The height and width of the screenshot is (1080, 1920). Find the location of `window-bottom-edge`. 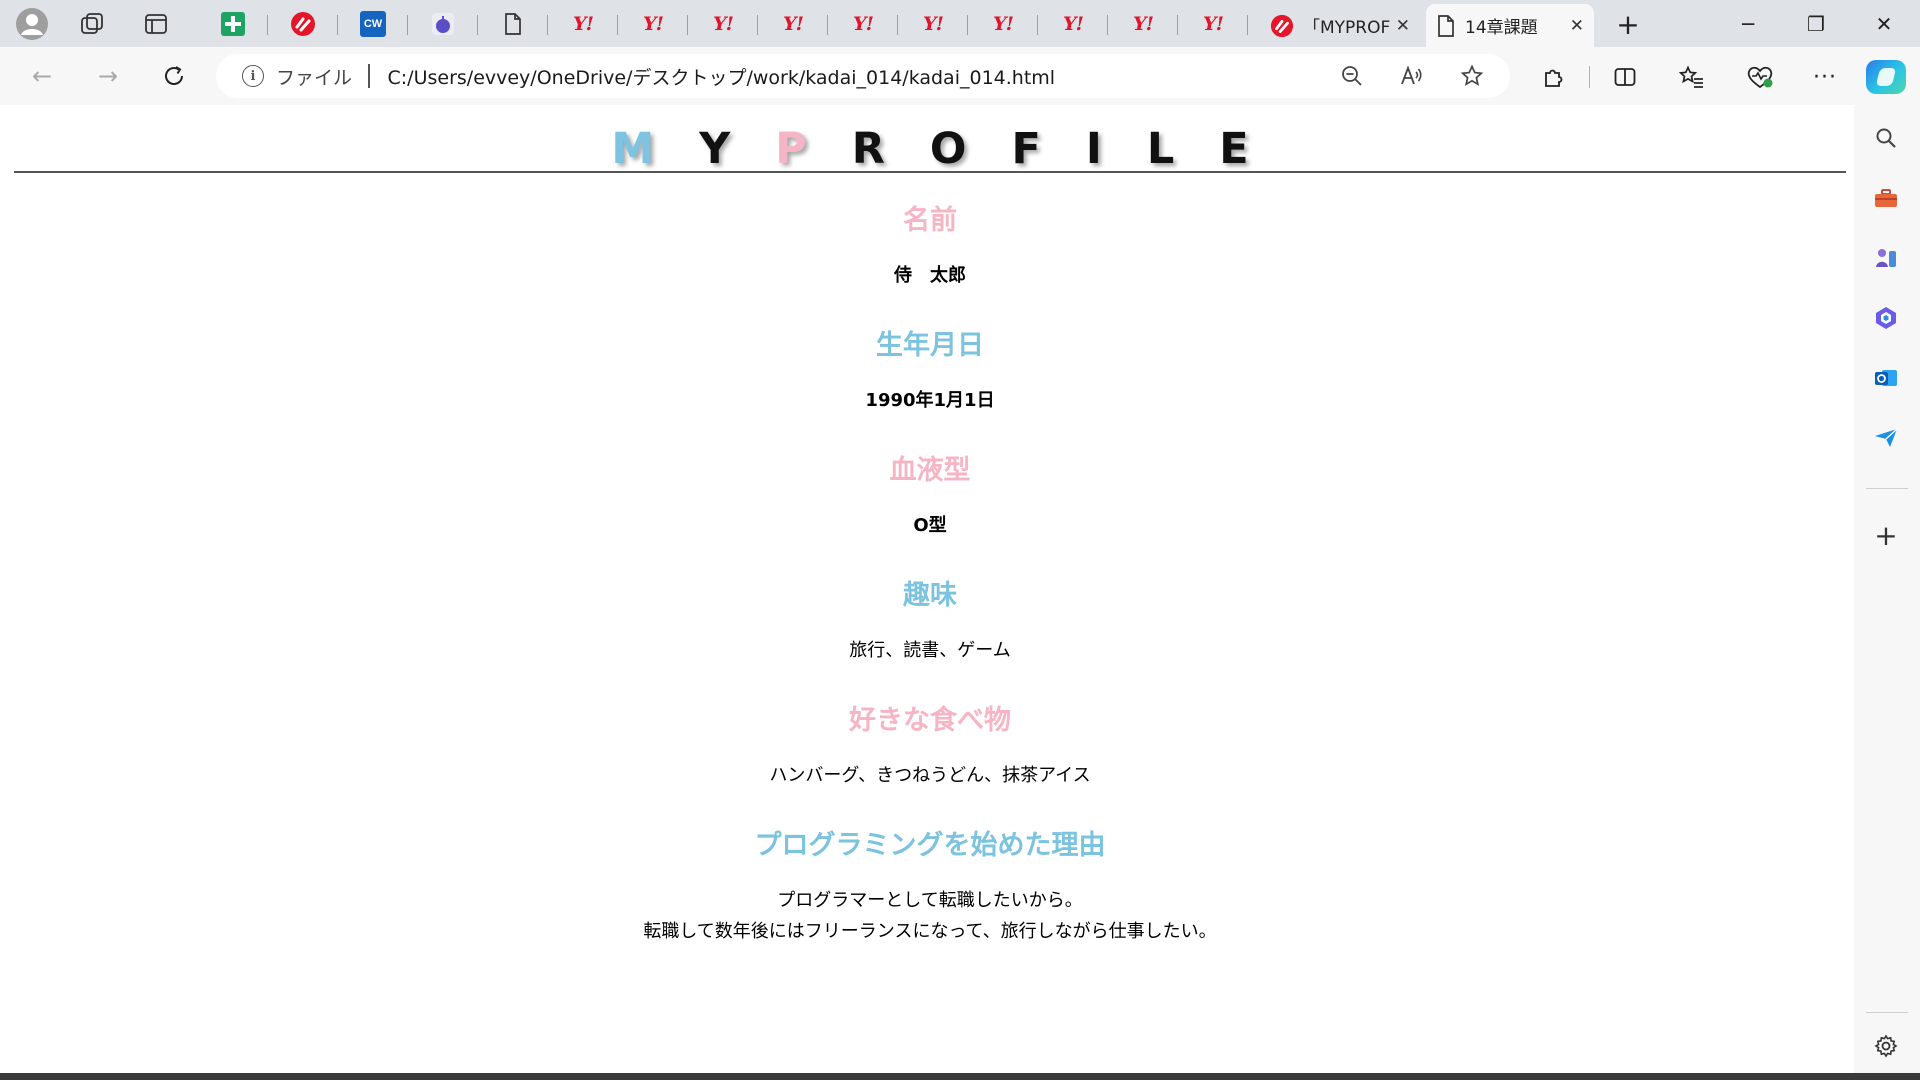

window-bottom-edge is located at coordinates (960, 1076).